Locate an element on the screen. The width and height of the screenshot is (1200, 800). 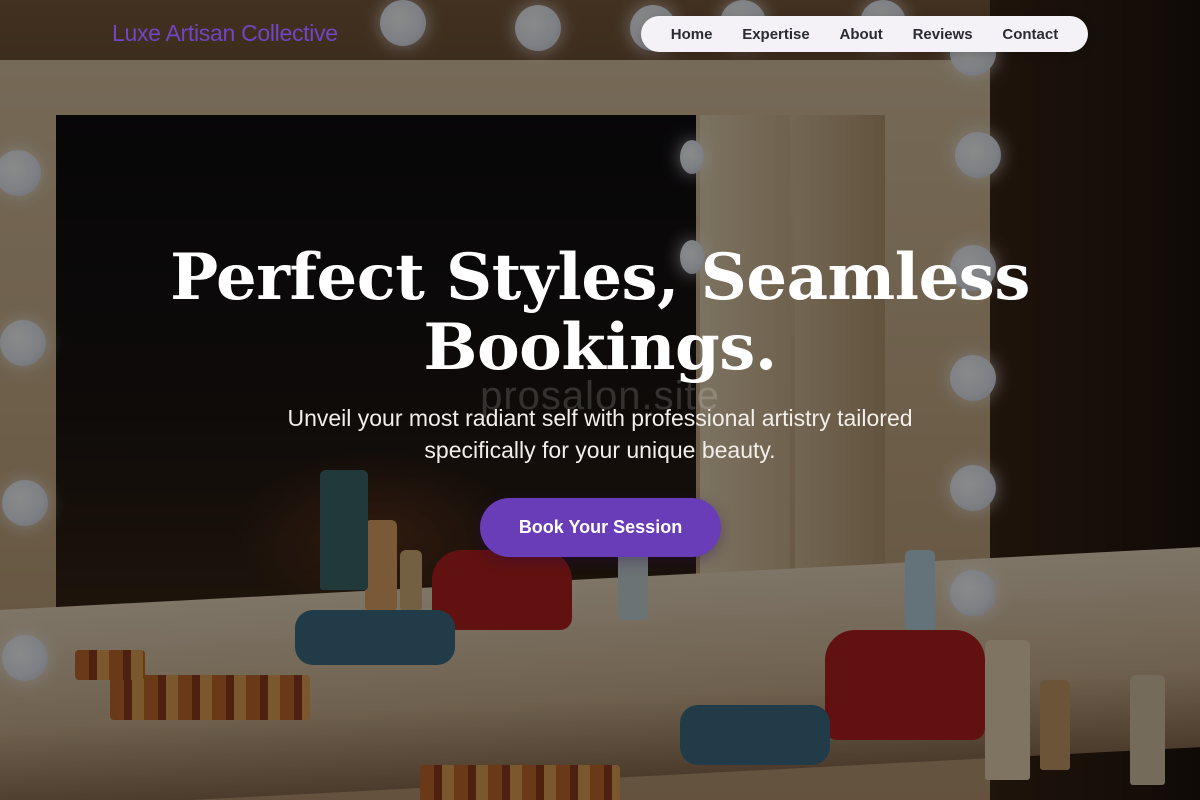
nav-about: About is located at coordinates (860, 34).